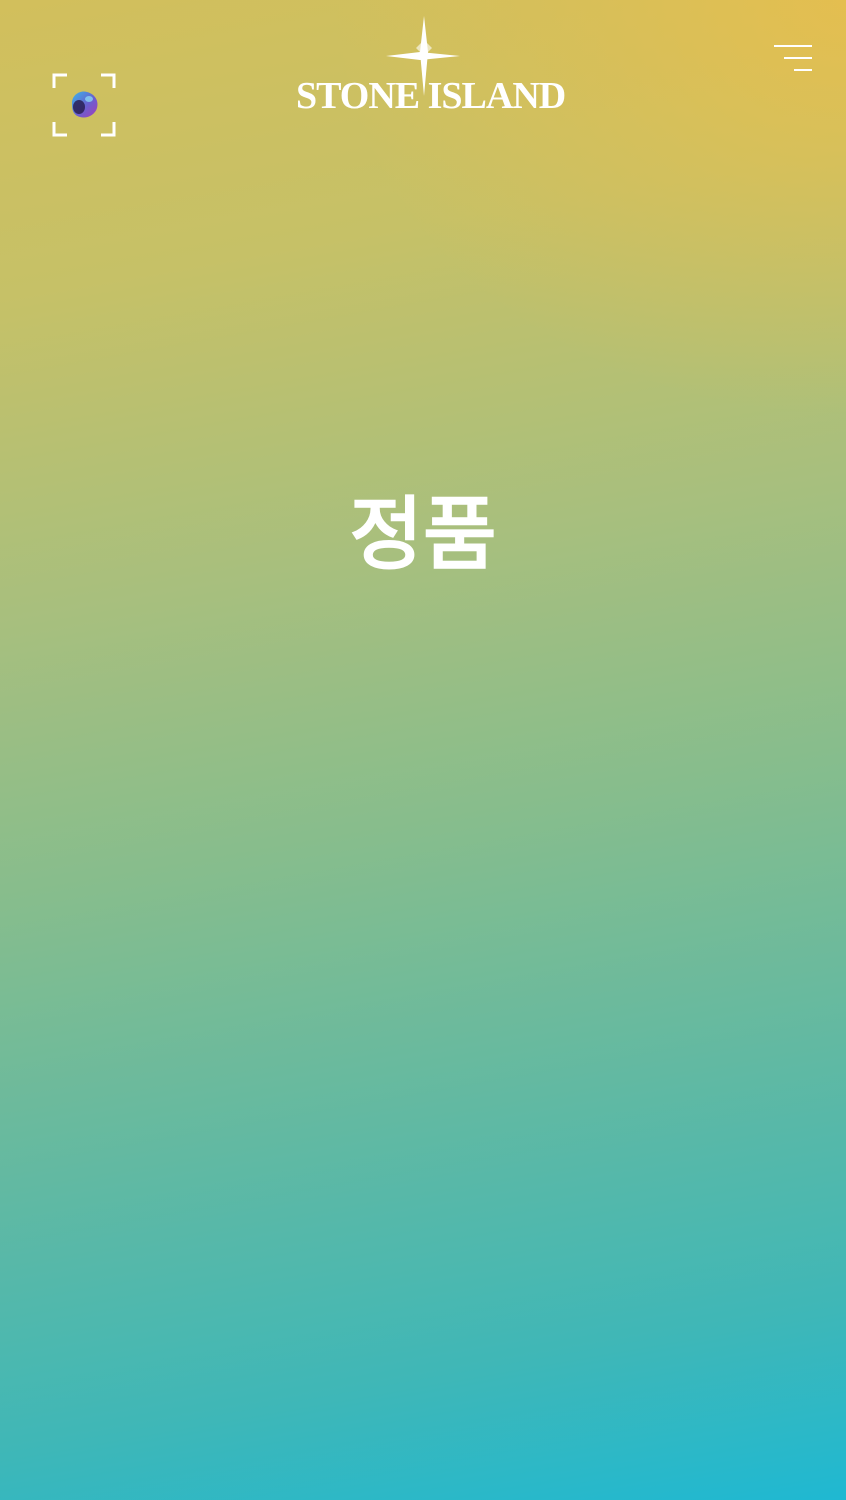  Describe the element at coordinates (431, 66) in the screenshot. I see `brand-logo: STONE ISLAND` at that location.